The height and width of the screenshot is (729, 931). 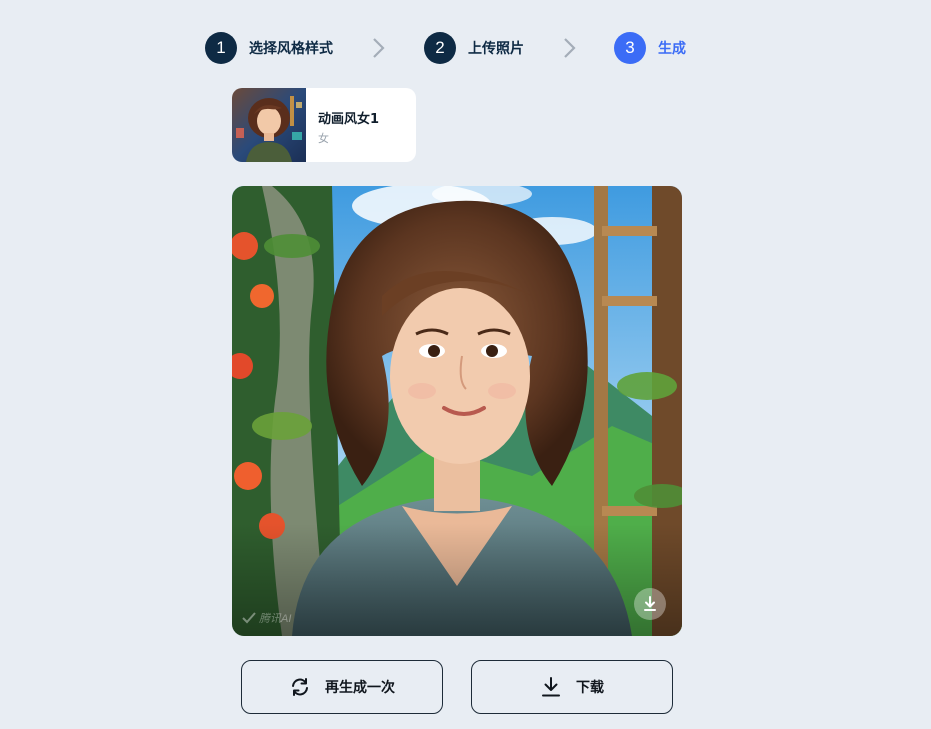 What do you see at coordinates (650, 48) in the screenshot?
I see `step-3: 3 生成` at bounding box center [650, 48].